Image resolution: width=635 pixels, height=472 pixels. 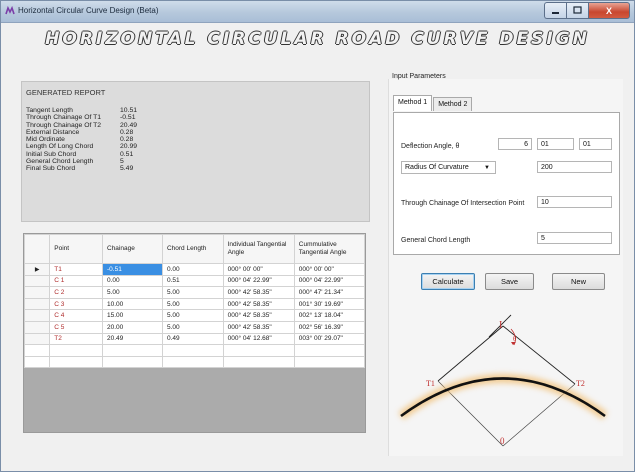 I want to click on column-header-chord-length: Chord Length, so click(x=192, y=249).